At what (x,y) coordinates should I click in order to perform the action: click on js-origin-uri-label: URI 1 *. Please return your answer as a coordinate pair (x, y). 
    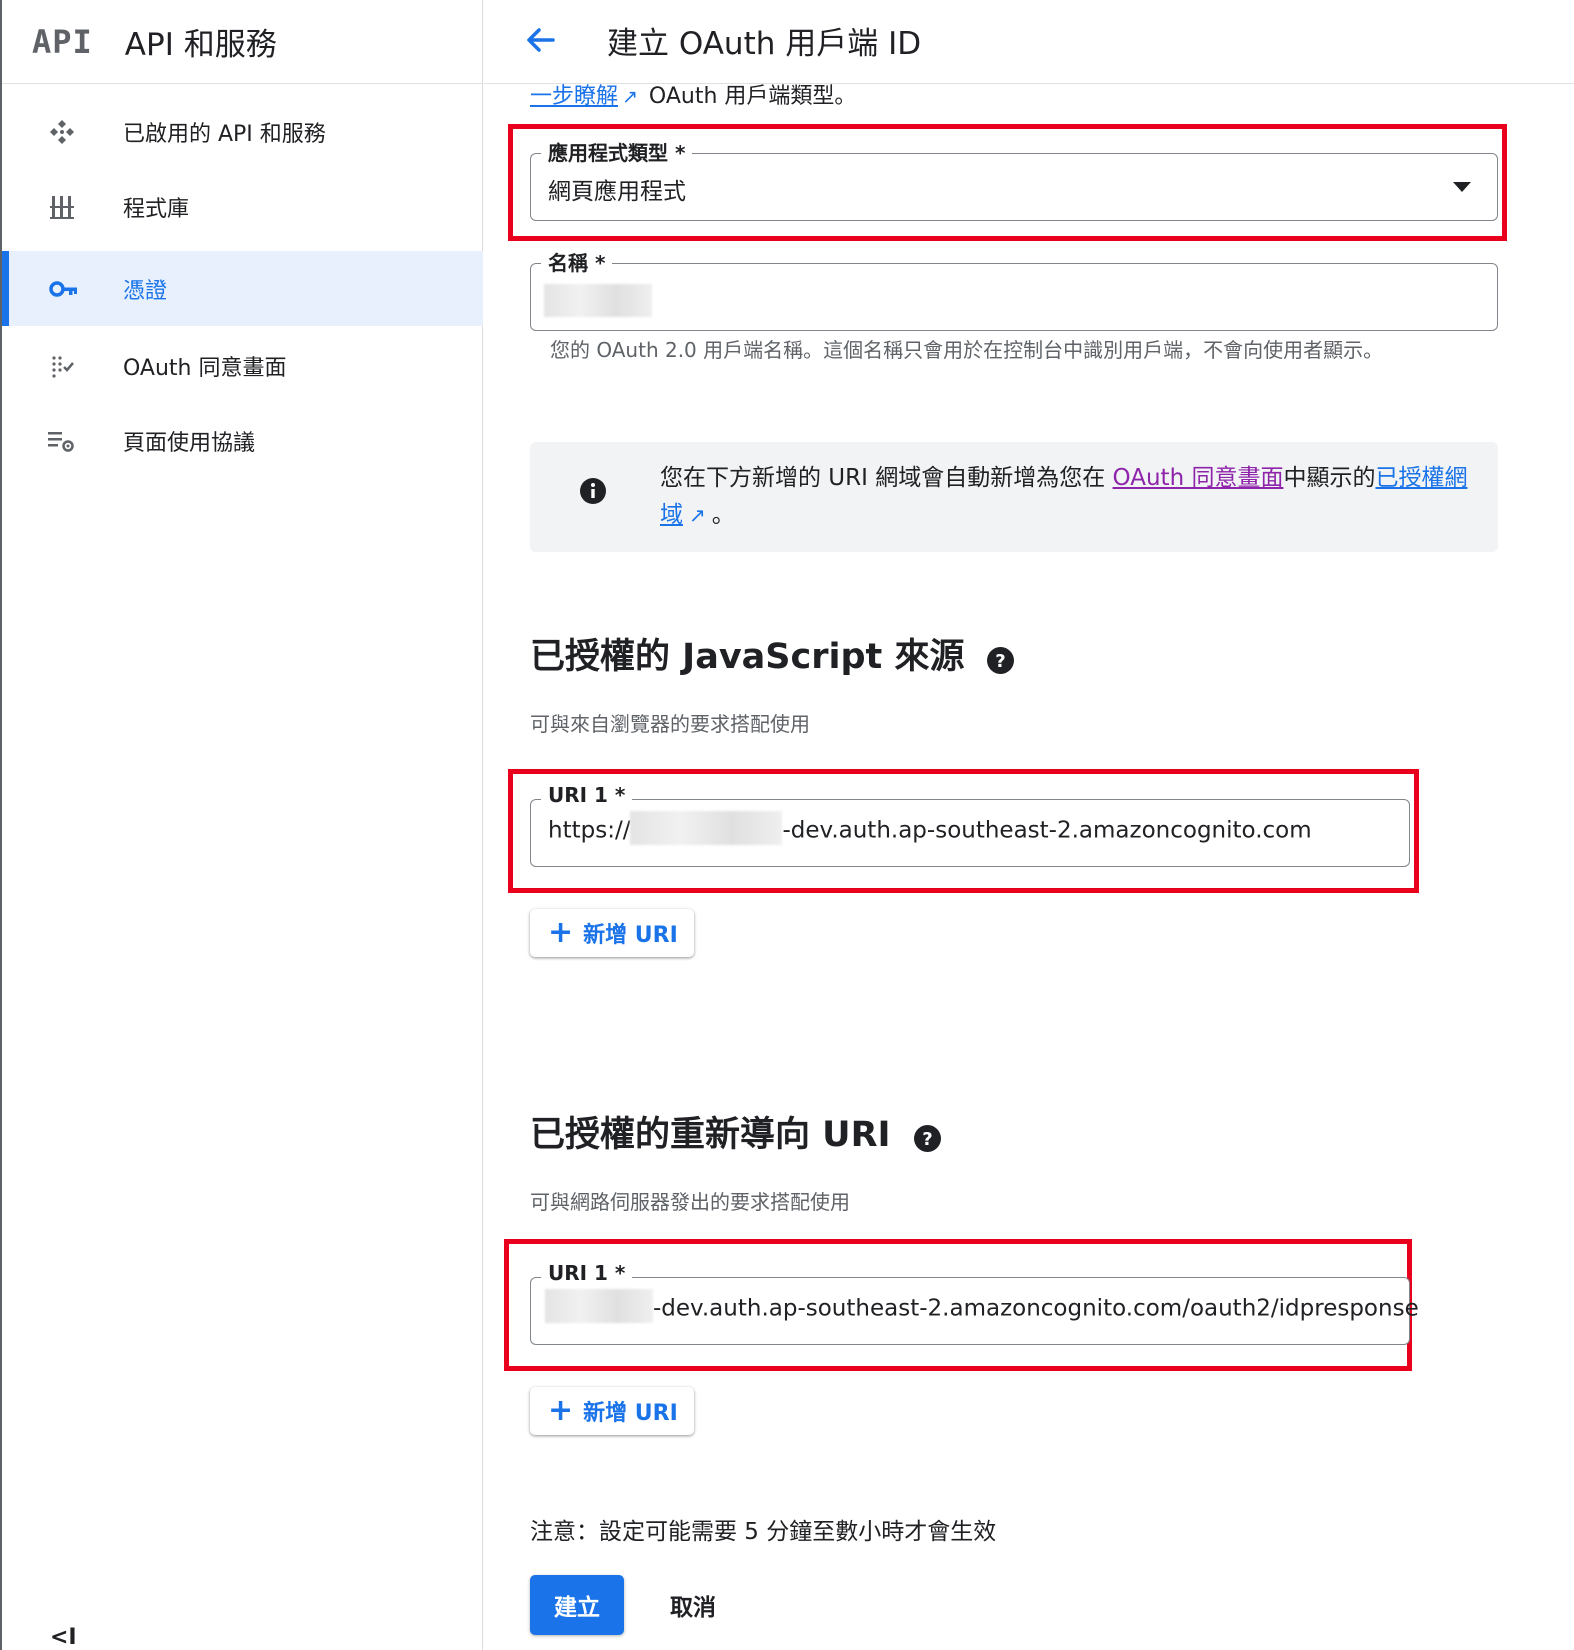
    Looking at the image, I should click on (587, 795).